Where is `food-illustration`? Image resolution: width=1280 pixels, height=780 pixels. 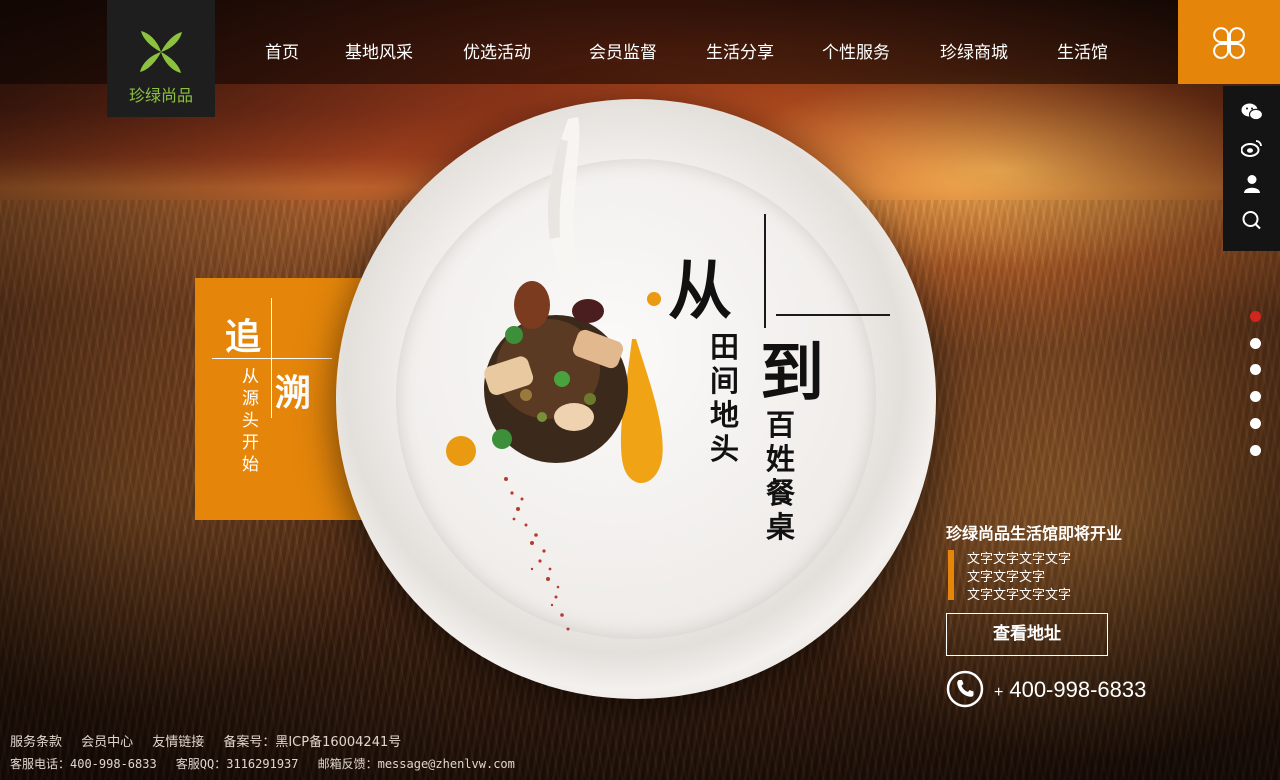 food-illustration is located at coordinates (554, 374).